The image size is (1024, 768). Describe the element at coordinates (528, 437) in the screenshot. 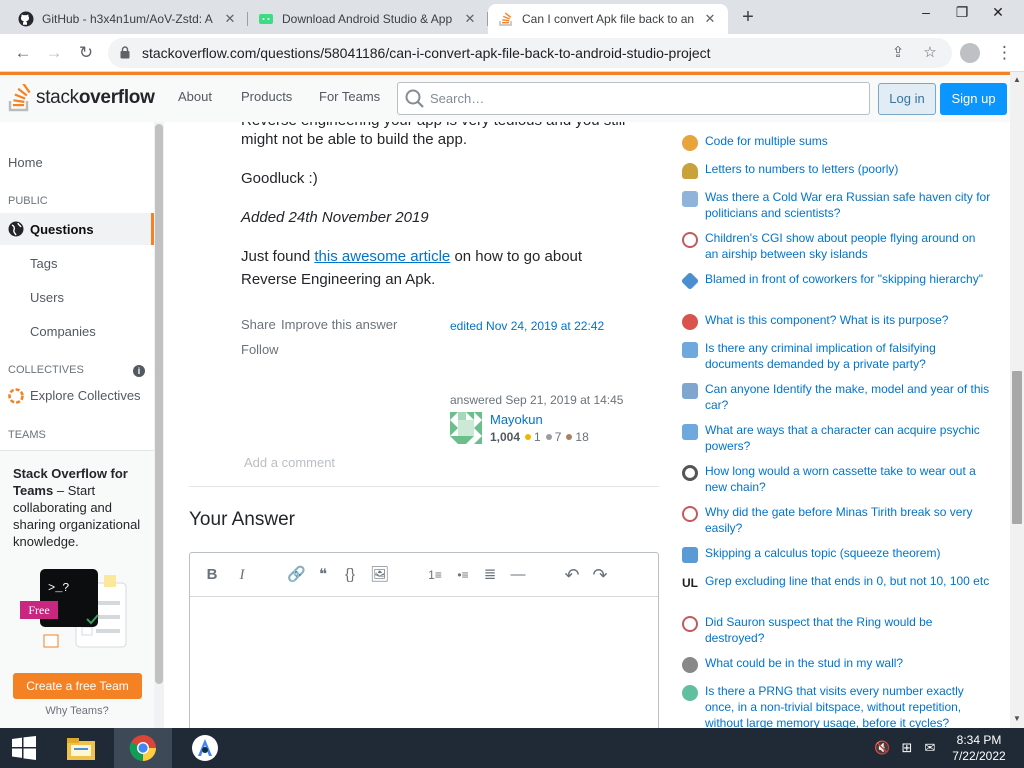

I see `gold-badge-icon` at that location.